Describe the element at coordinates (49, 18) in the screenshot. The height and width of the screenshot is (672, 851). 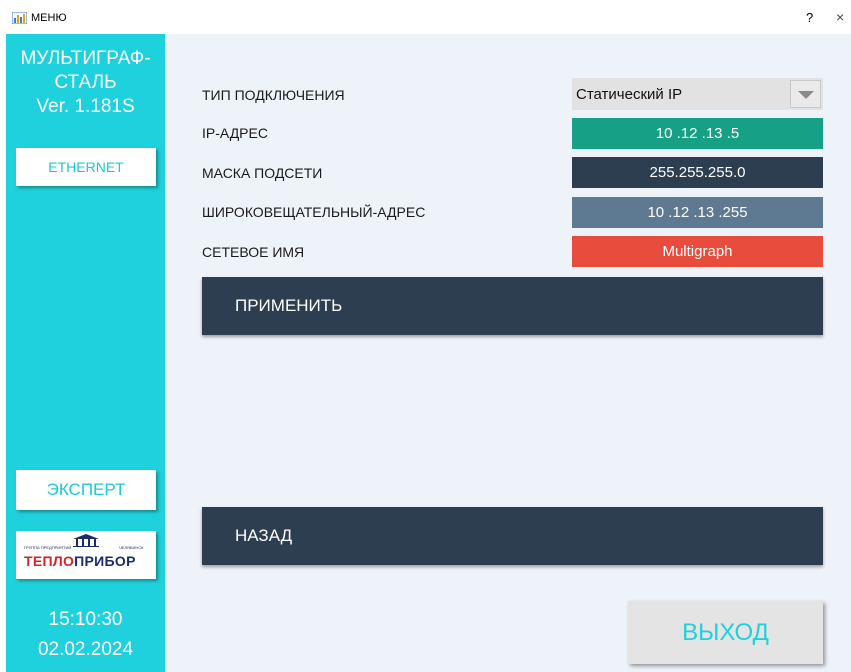
I see `window-title: МЕНЮ` at that location.